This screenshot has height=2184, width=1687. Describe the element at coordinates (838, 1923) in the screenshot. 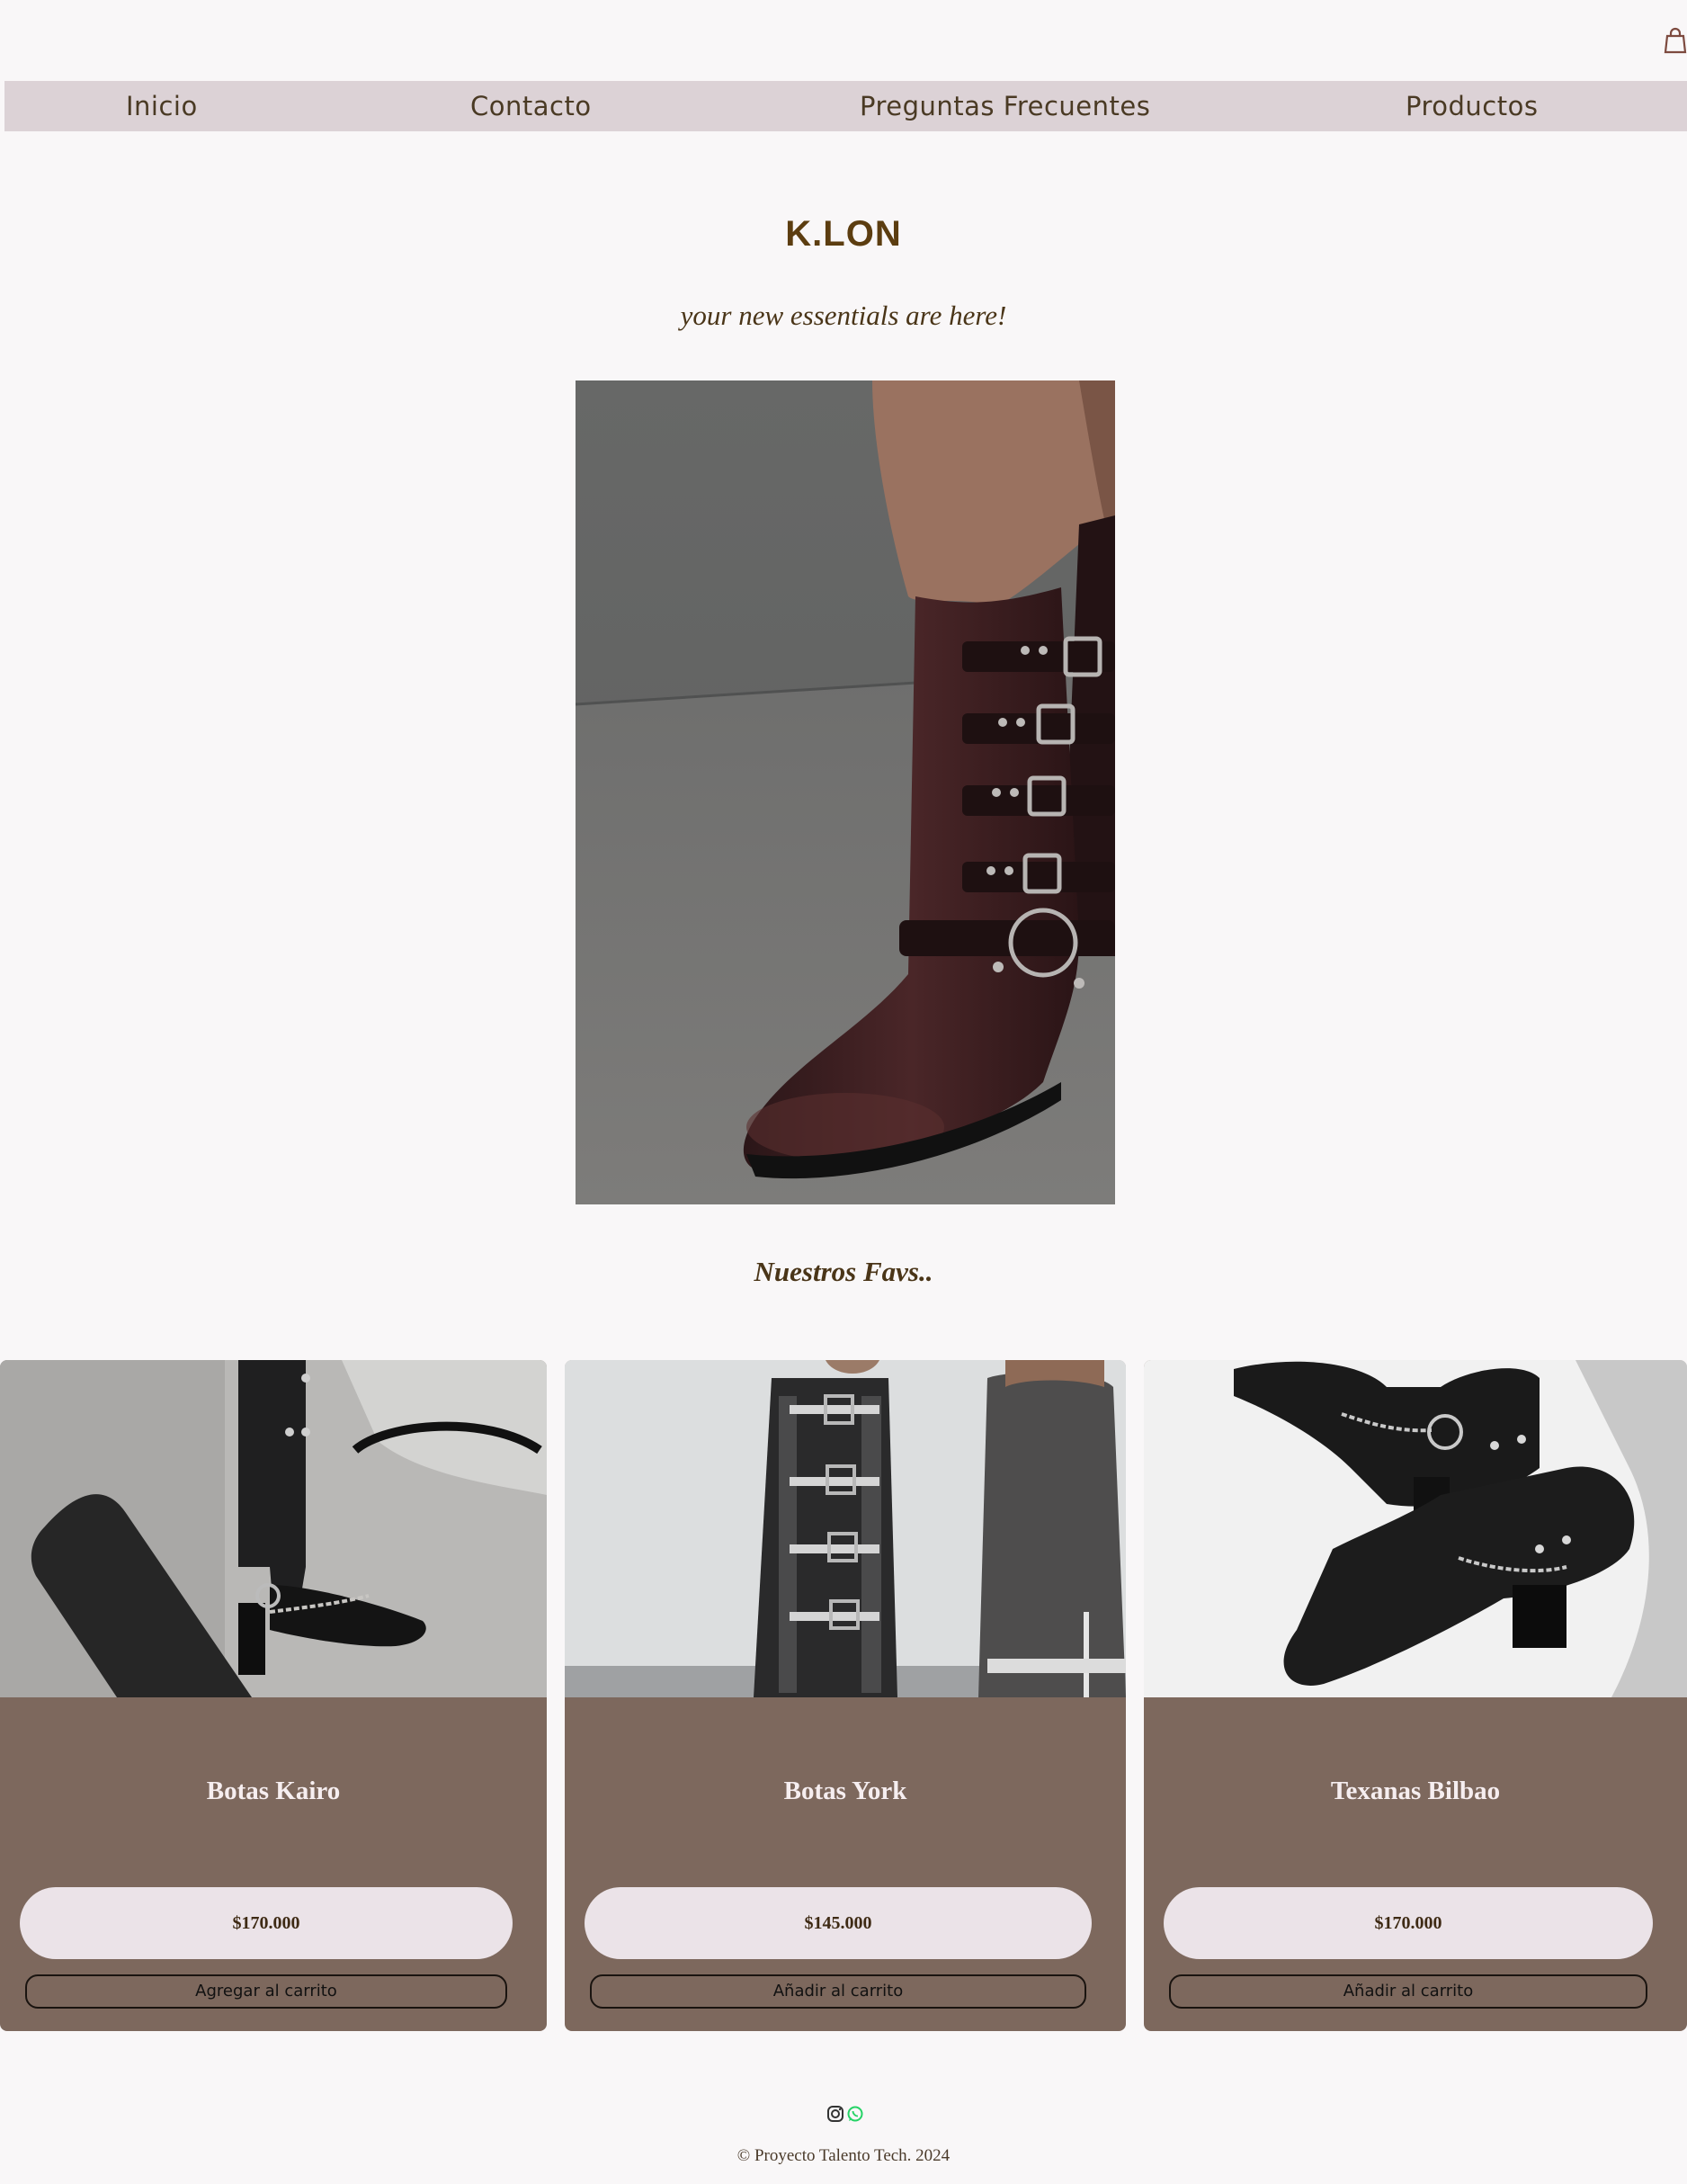

I see `product-price: $145.000` at that location.